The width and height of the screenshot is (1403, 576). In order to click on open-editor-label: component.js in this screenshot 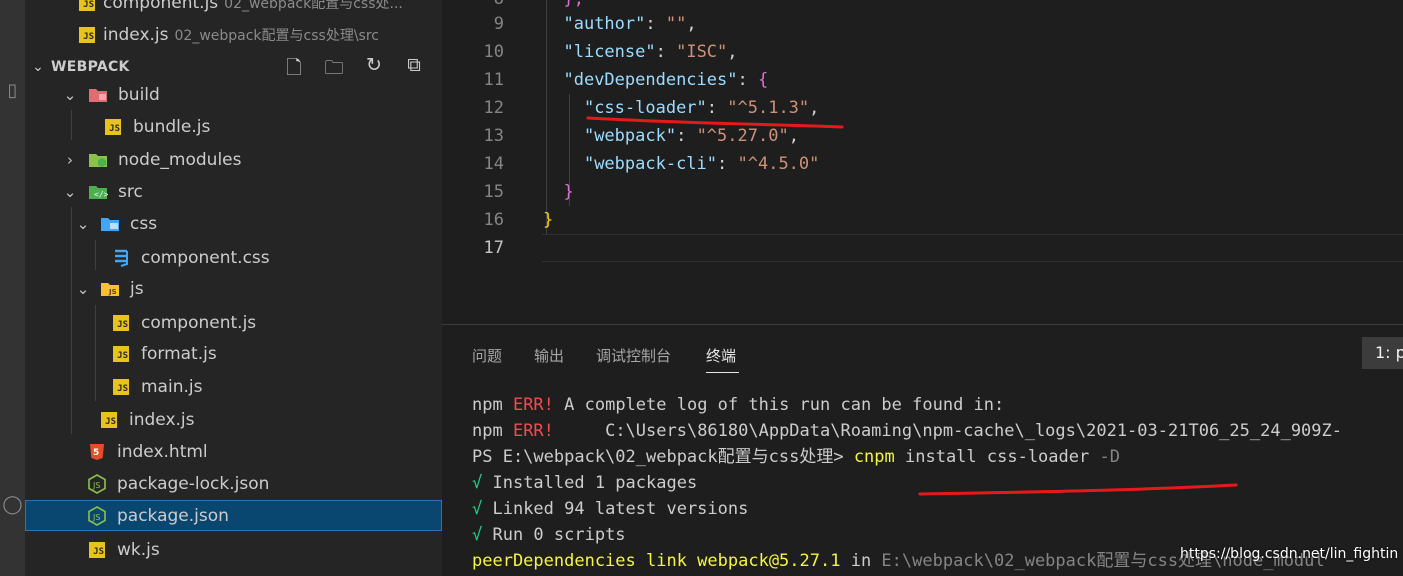, I will do `click(161, 6)`.